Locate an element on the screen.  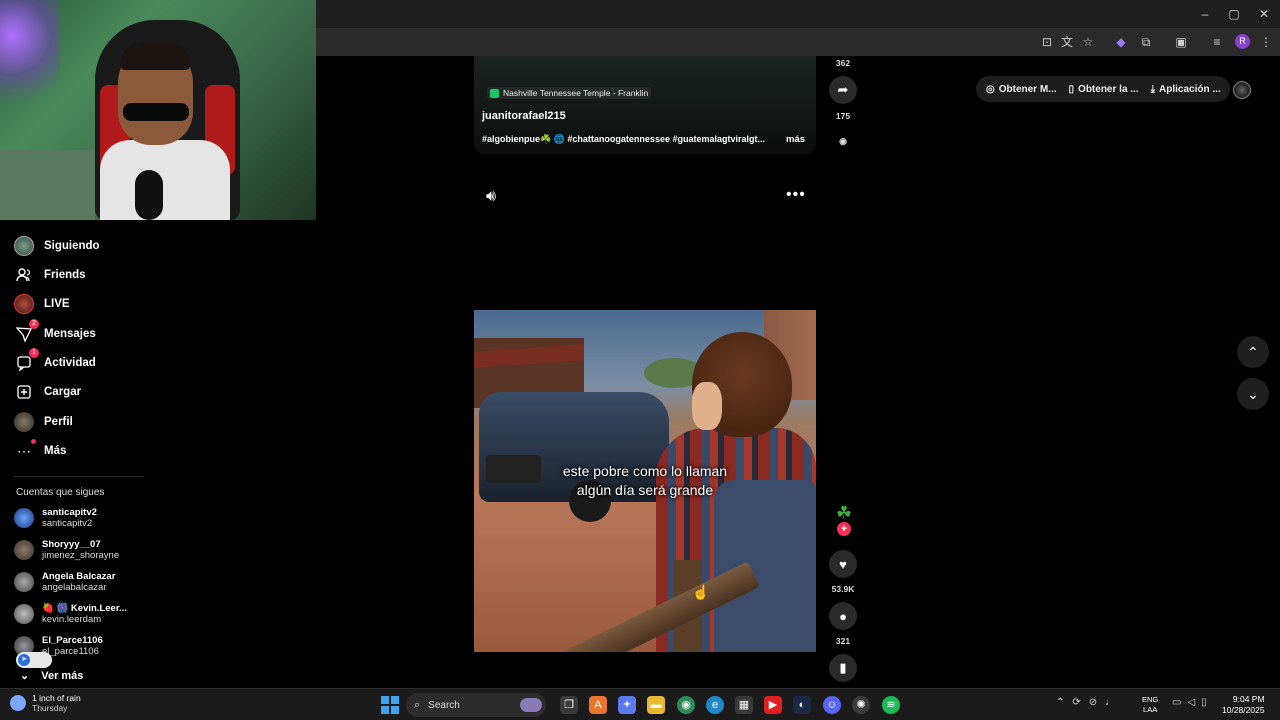
location-tag: Nashville Tennessee Temple - Franklin is located at coordinates (569, 93).